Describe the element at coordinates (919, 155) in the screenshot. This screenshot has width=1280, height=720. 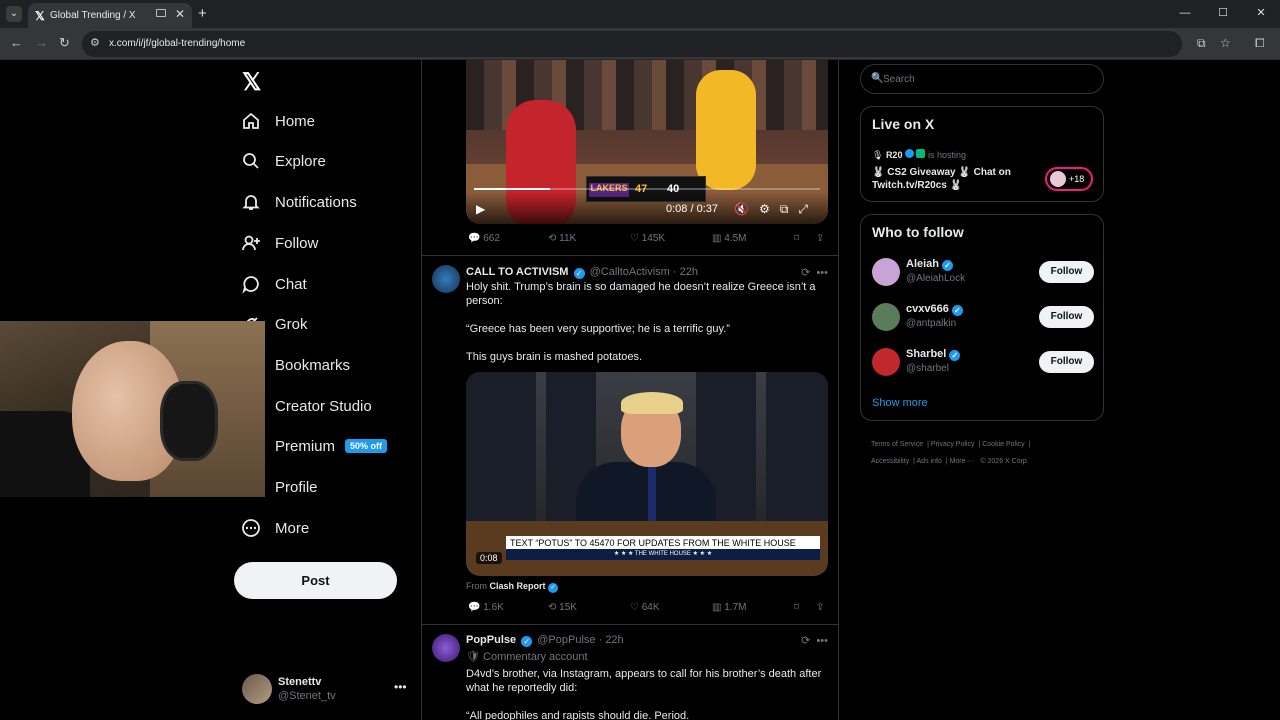
I see `live-host: 🎙 R20 is hosting` at that location.